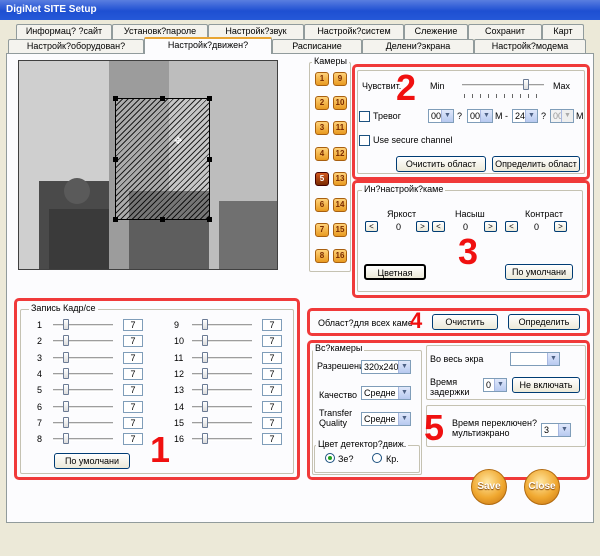 This screenshot has width=600, height=556. I want to click on brightness-decrease-button: <, so click(371, 226).